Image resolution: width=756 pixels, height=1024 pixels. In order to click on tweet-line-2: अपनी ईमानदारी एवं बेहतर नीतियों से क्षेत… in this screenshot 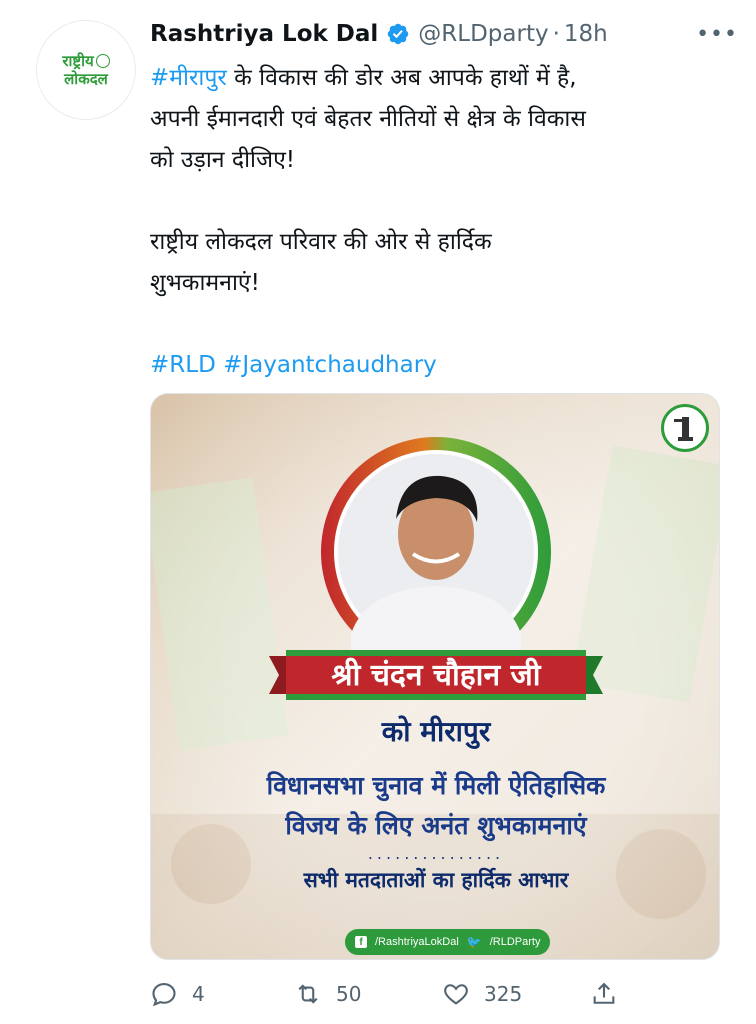, I will do `click(368, 119)`.